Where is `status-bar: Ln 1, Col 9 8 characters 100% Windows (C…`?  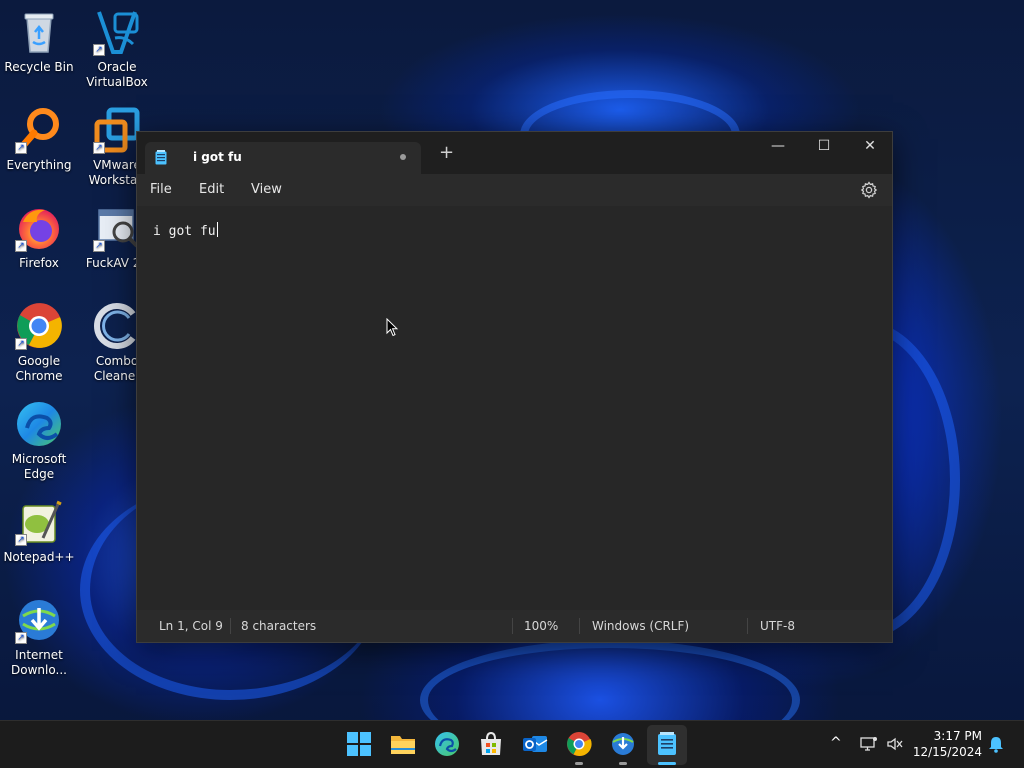
status-bar: Ln 1, Col 9 8 characters 100% Windows (C… is located at coordinates (514, 626).